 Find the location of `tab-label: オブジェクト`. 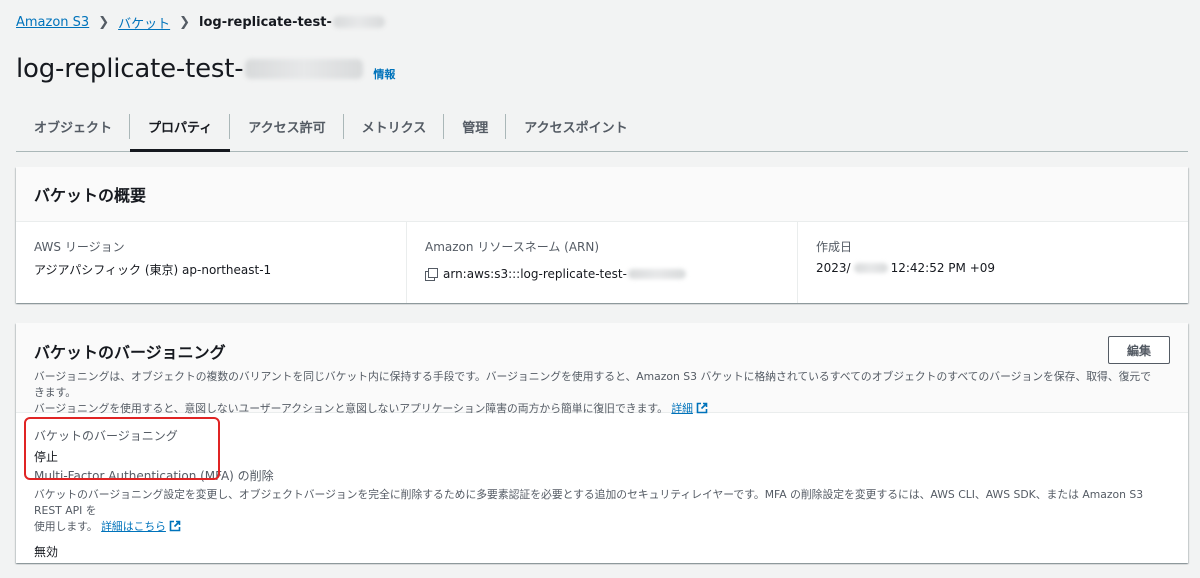

tab-label: オブジェクト is located at coordinates (73, 128).